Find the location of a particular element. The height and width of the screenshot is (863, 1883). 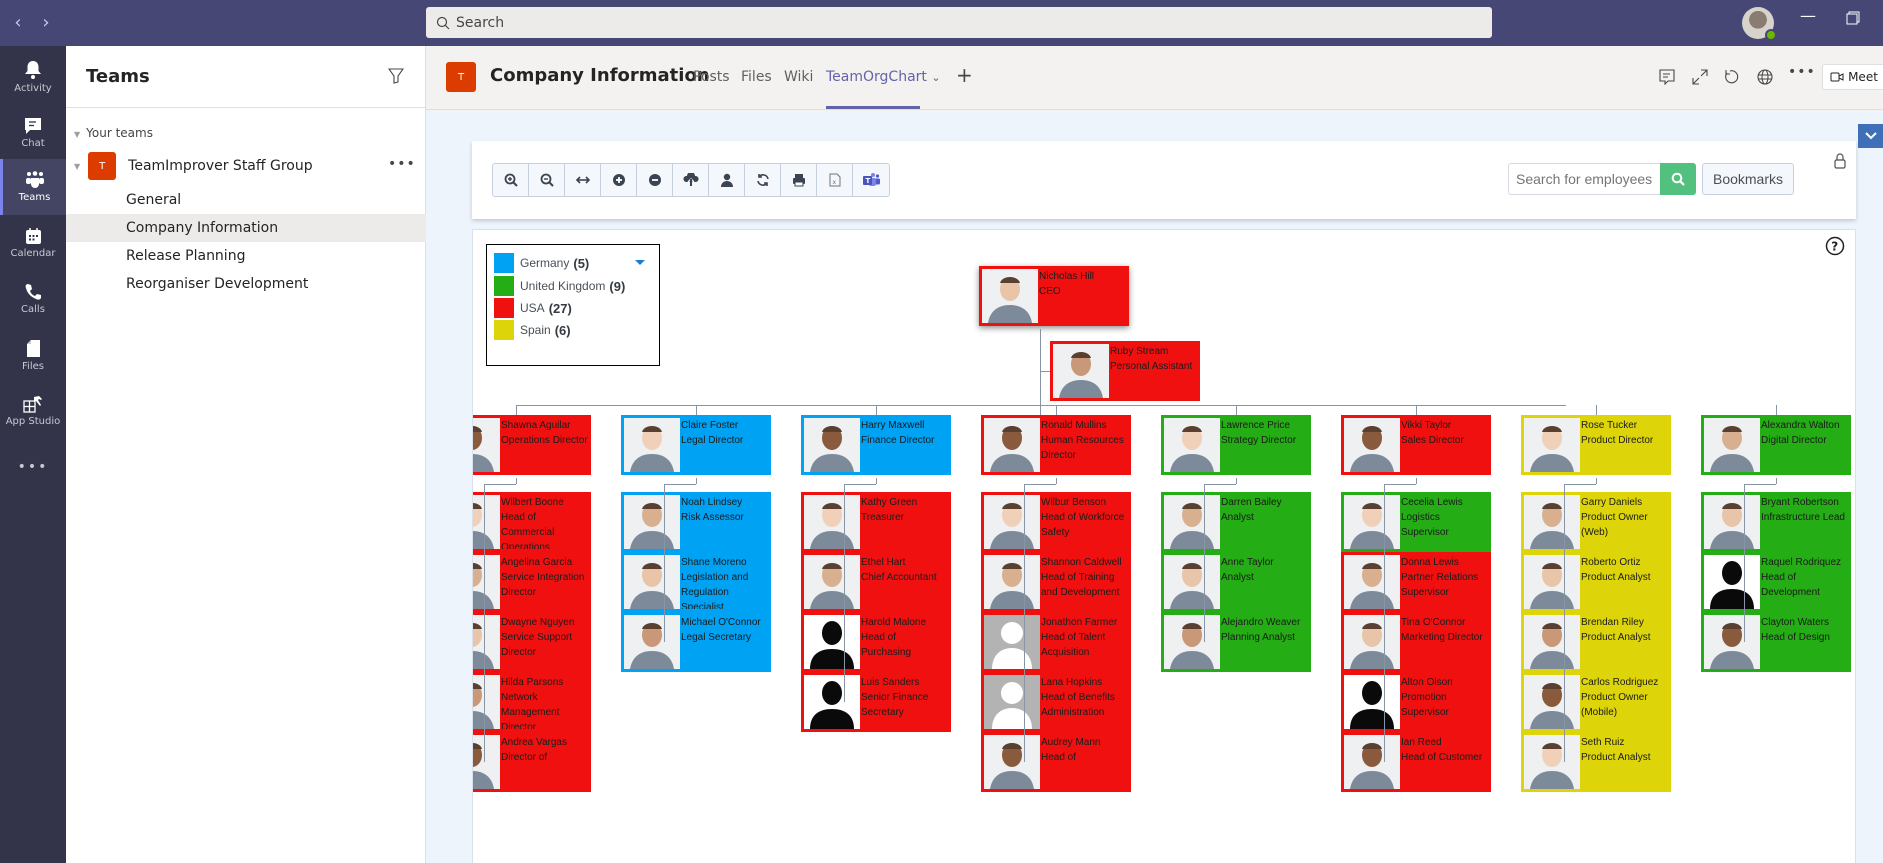

employee-card: Ruby Stream Personal Assistant is located at coordinates (1125, 371).